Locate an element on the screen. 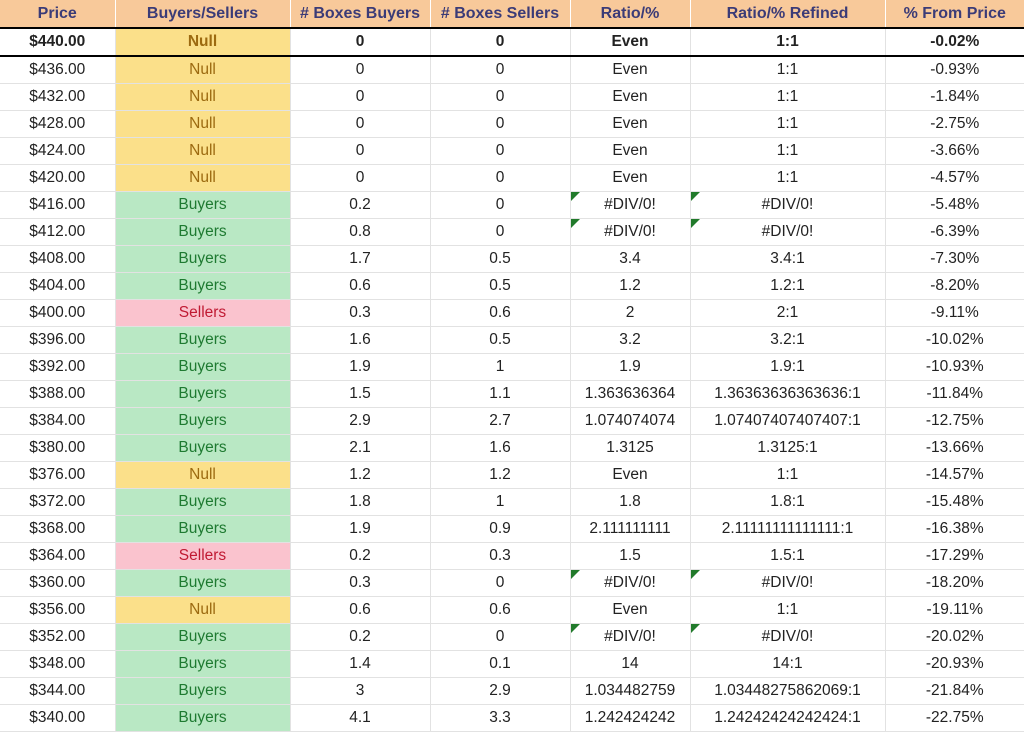  cell-boxes-buyers: 1.7 is located at coordinates (360, 259).